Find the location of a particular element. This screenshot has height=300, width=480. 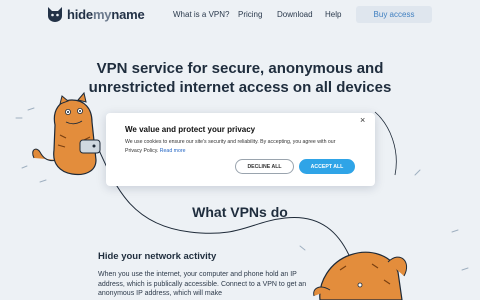

section-title: What VPNs do is located at coordinates (240, 212).